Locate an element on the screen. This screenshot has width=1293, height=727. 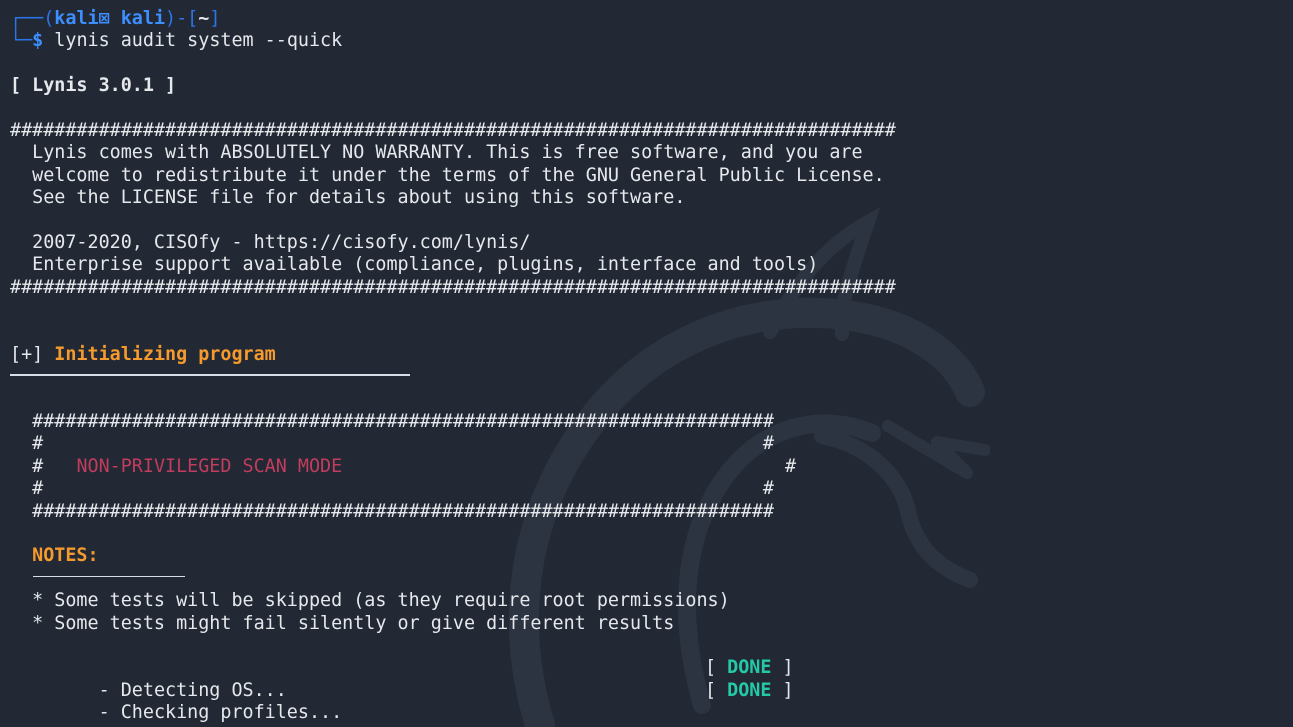
notes-label: NOTES: is located at coordinates (54, 556).